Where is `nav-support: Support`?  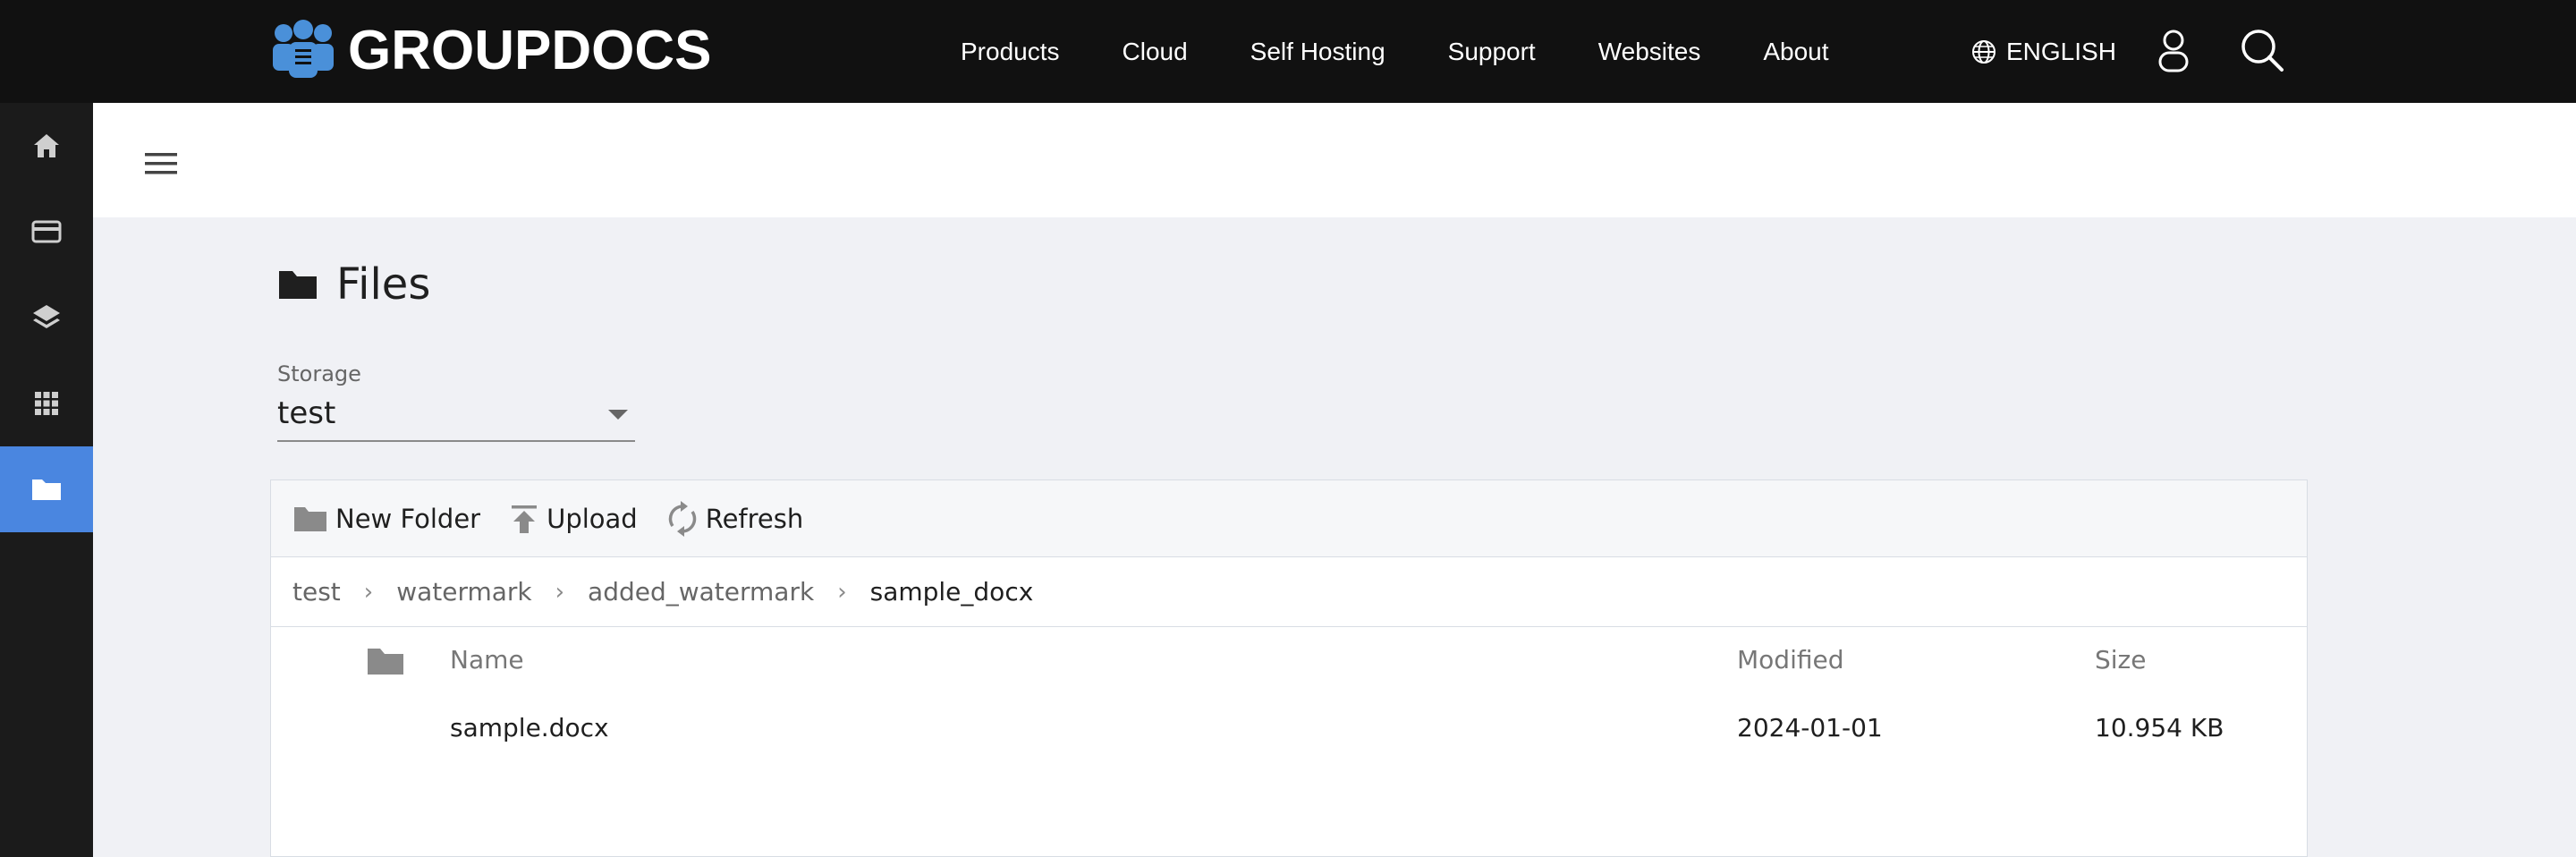
nav-support: Support is located at coordinates (1492, 52).